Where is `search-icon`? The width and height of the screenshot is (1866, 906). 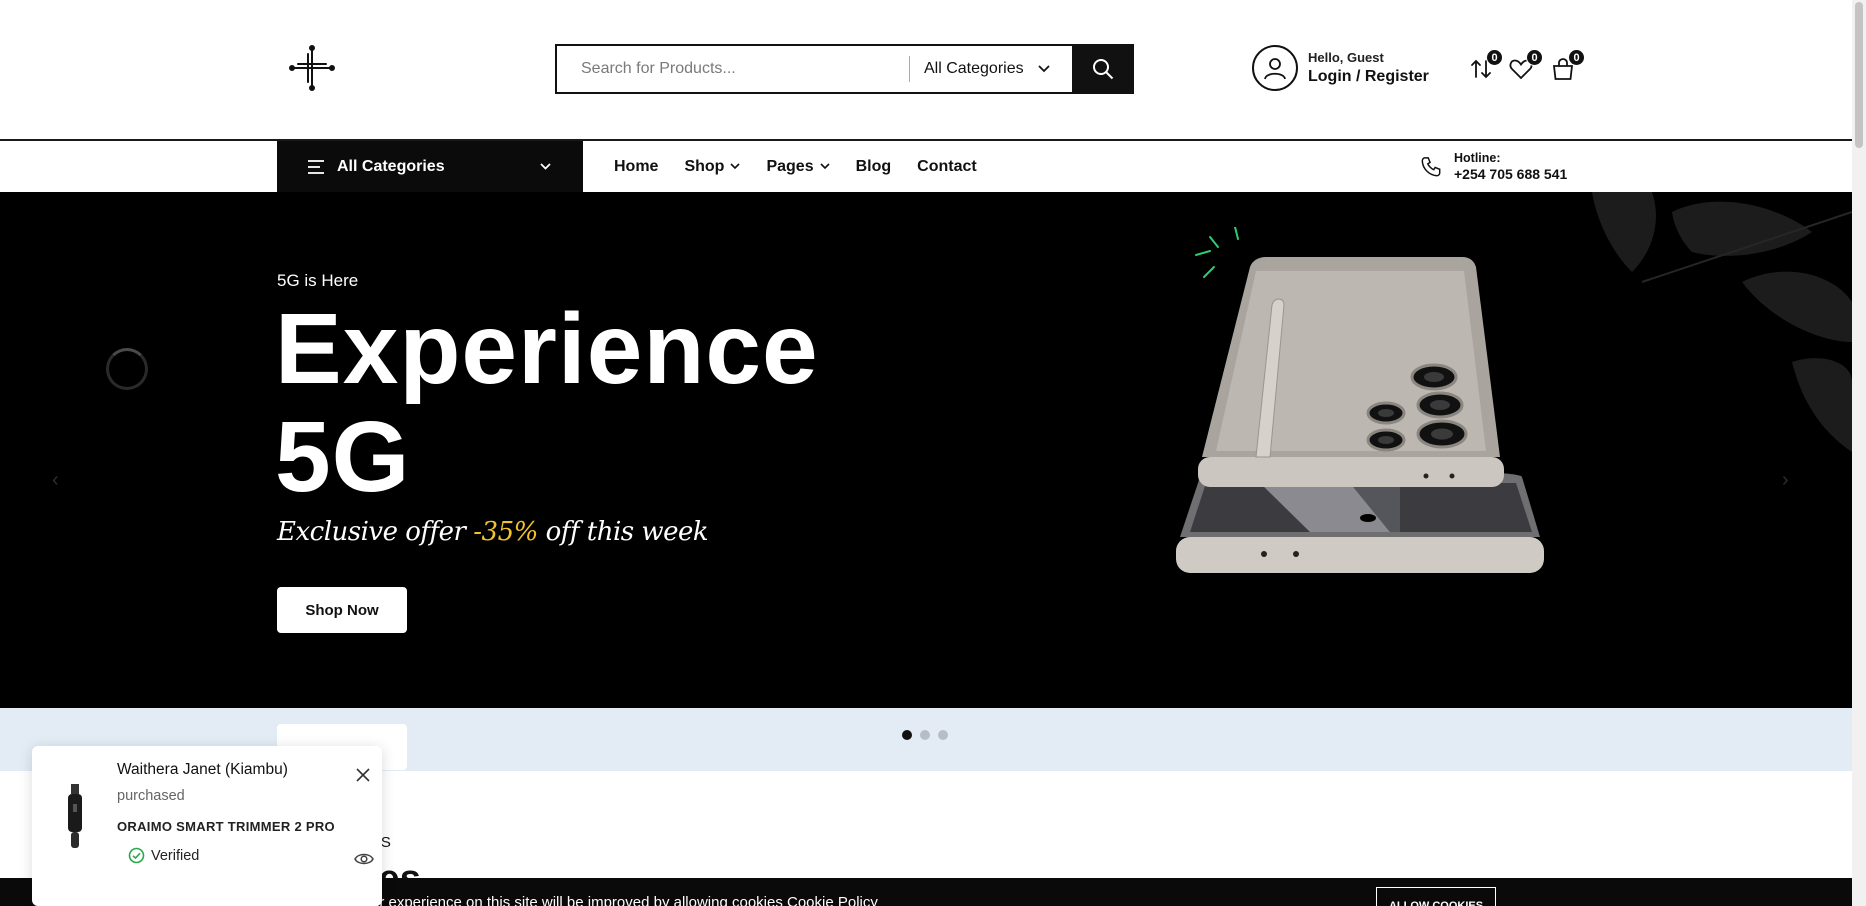
search-icon is located at coordinates (1103, 69).